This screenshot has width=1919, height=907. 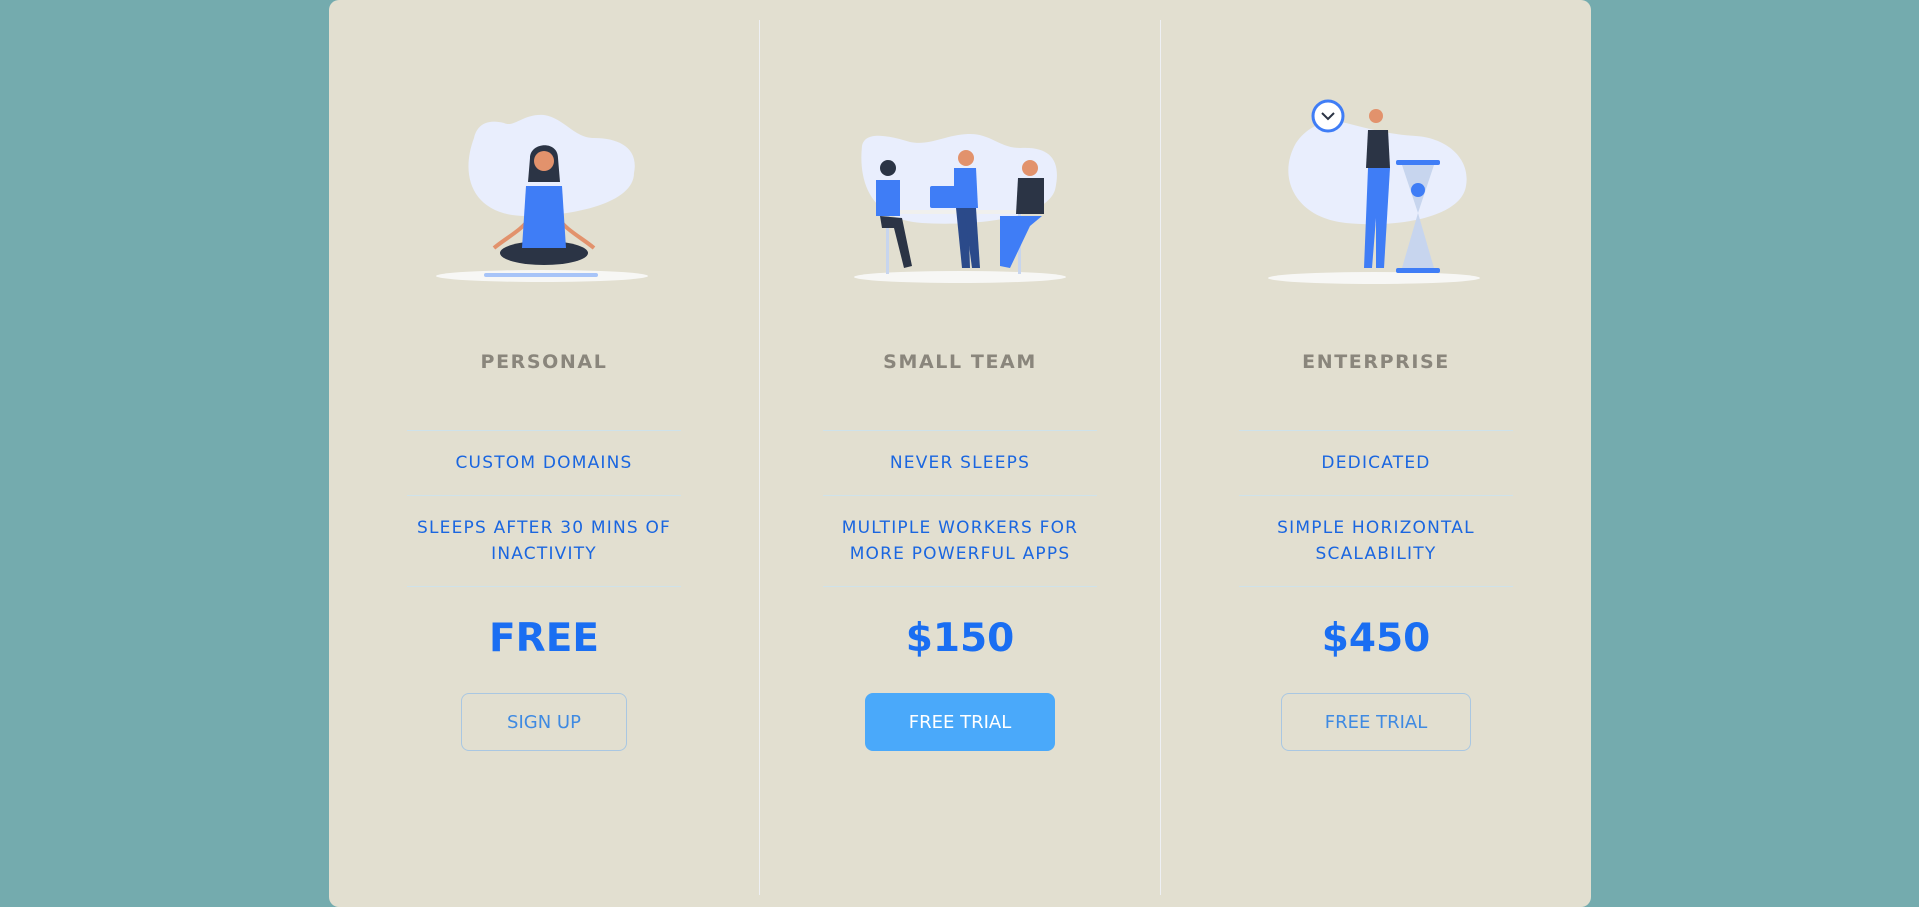 I want to click on team-meeting-icon, so click(x=960, y=208).